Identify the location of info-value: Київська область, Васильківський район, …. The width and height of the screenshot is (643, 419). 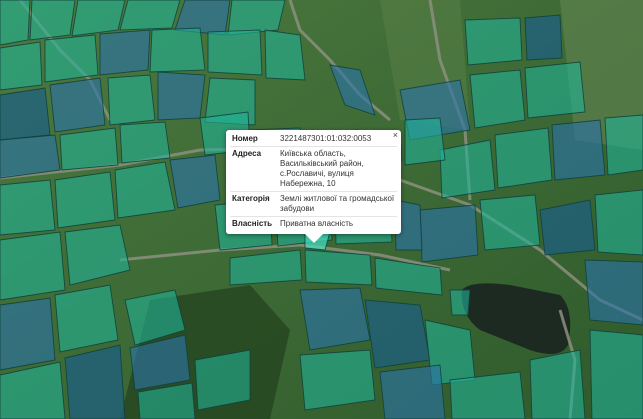
(337, 169).